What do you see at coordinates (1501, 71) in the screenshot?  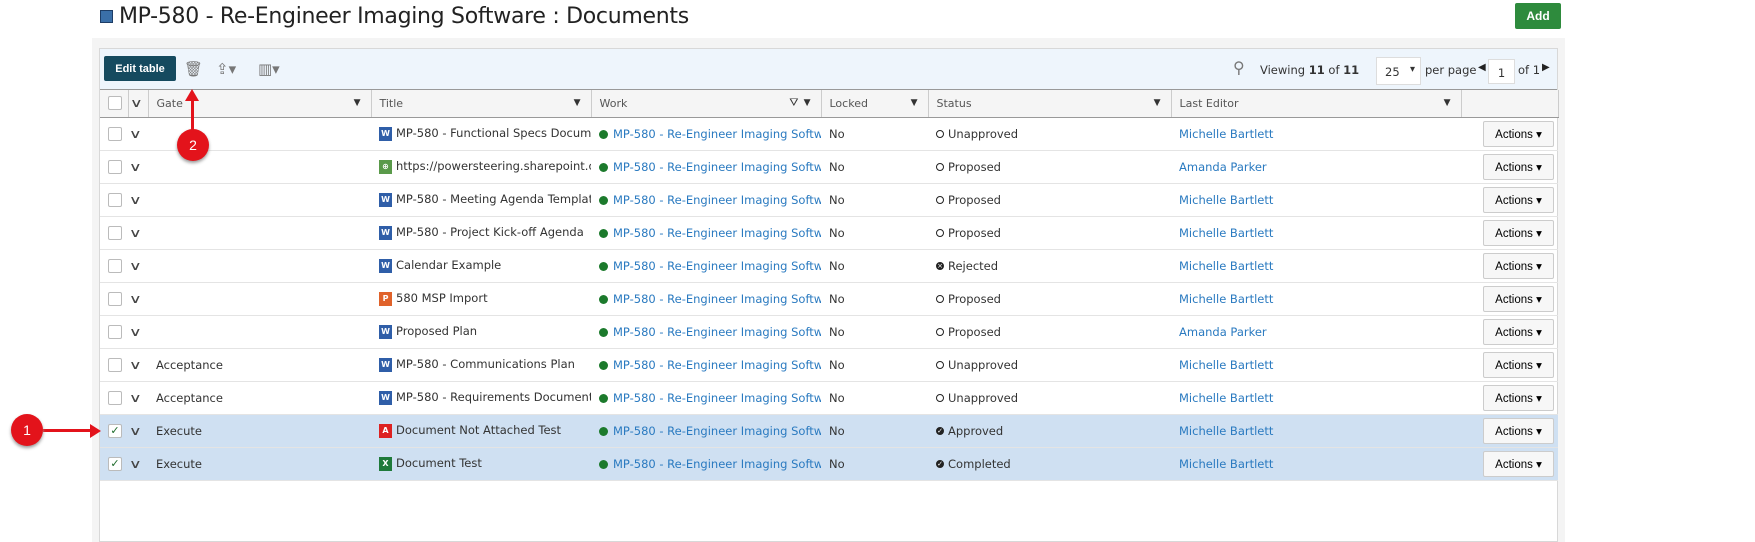 I see `page-input: 1` at bounding box center [1501, 71].